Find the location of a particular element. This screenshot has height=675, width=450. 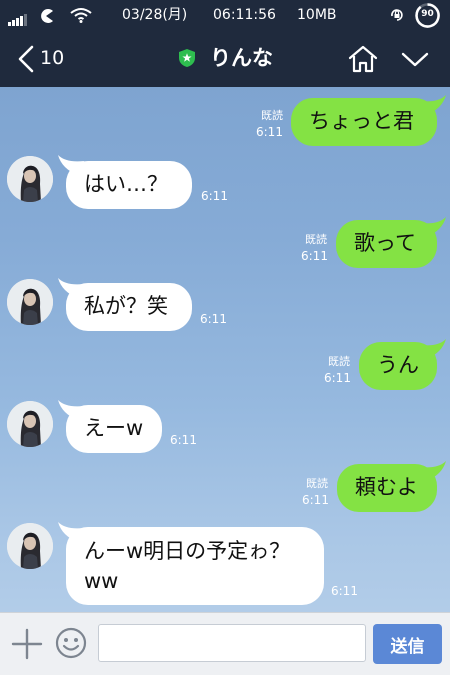

message-text: ちょっと君 is located at coordinates (361, 121).